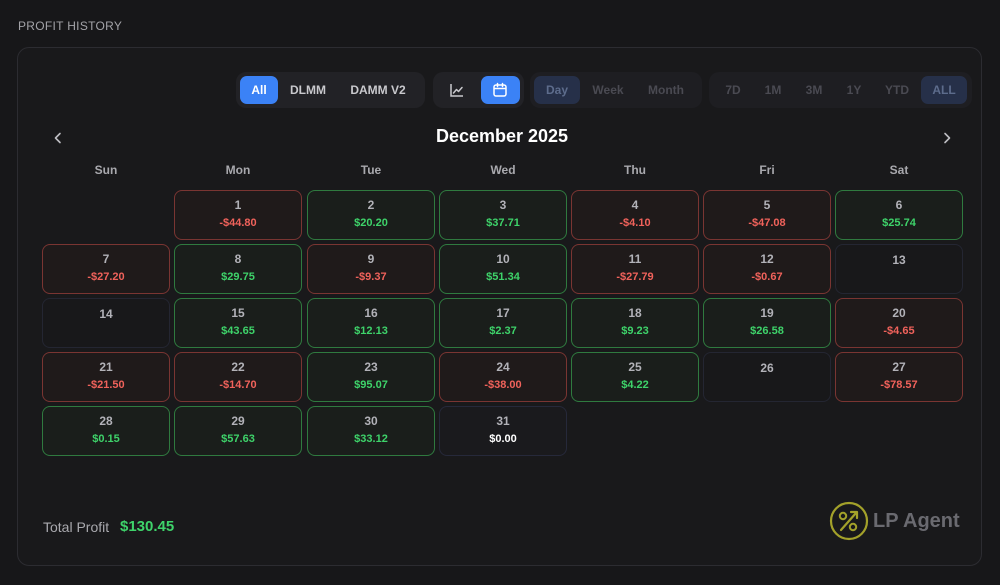 The width and height of the screenshot is (1000, 585). I want to click on calendar-day-cell: 12 -$0.67, so click(767, 269).